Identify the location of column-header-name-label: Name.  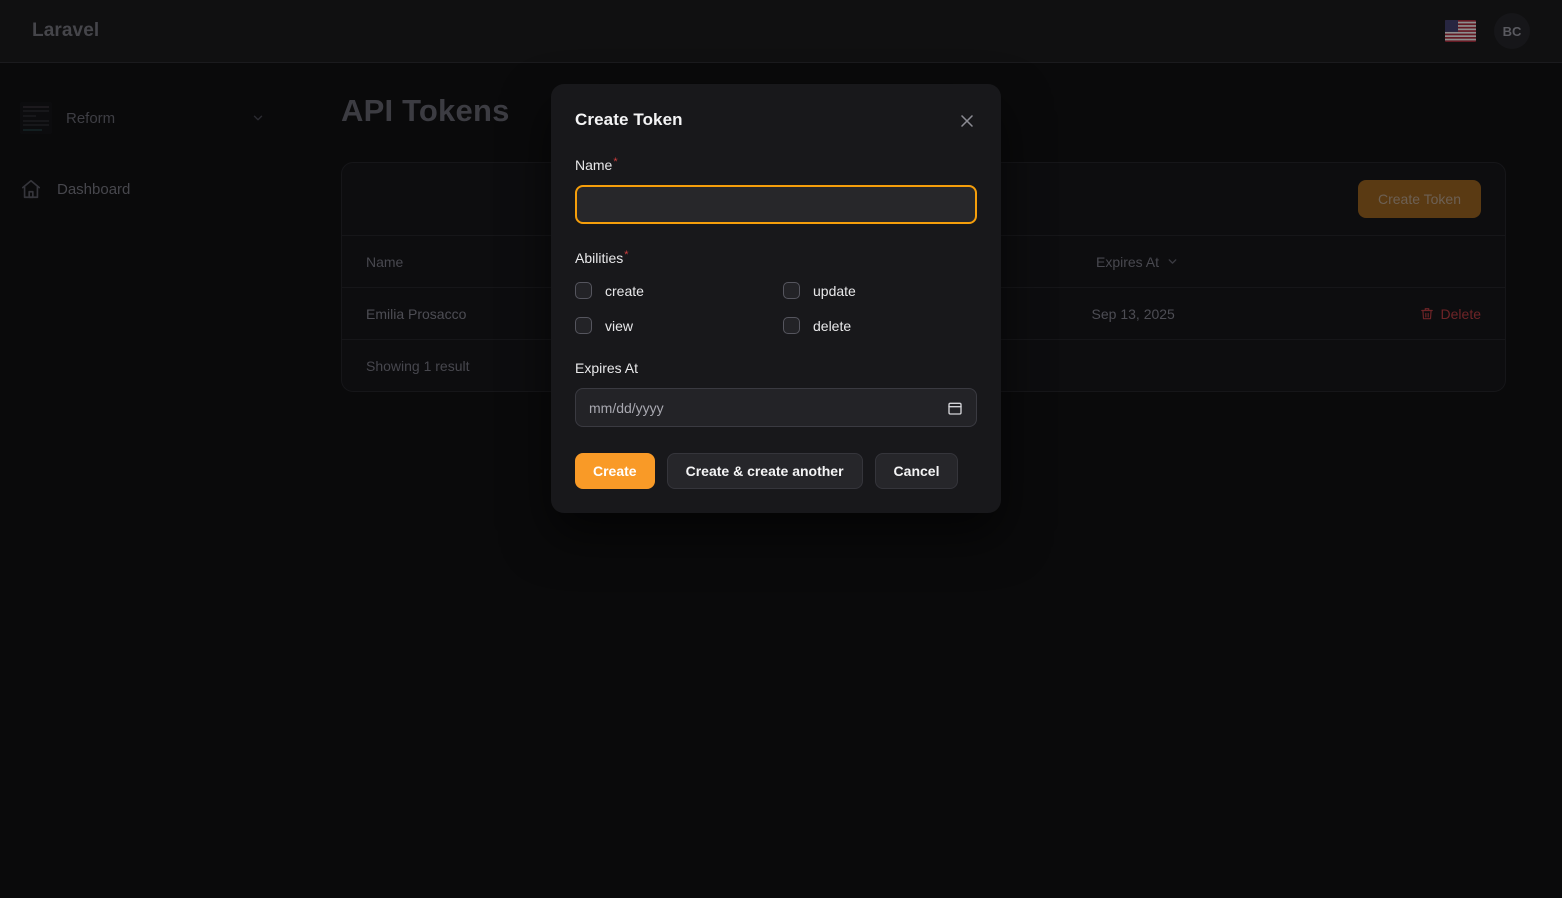
(385, 261).